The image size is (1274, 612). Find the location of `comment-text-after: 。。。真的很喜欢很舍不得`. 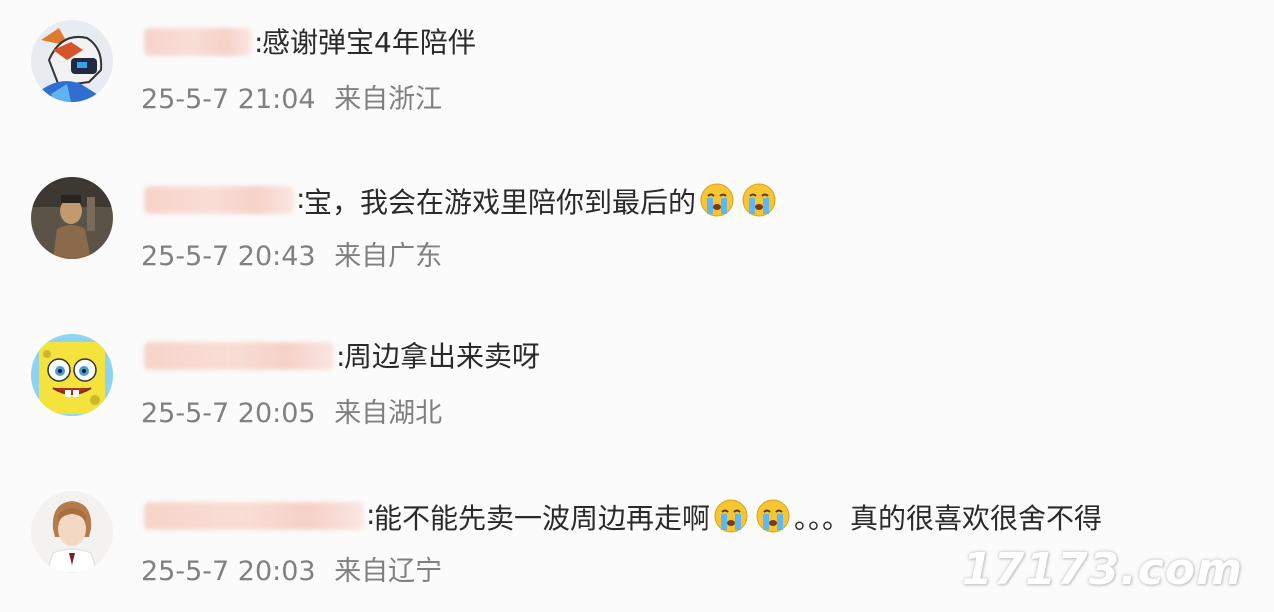

comment-text-after: 。。。真的很喜欢很舍不得 is located at coordinates (948, 518).